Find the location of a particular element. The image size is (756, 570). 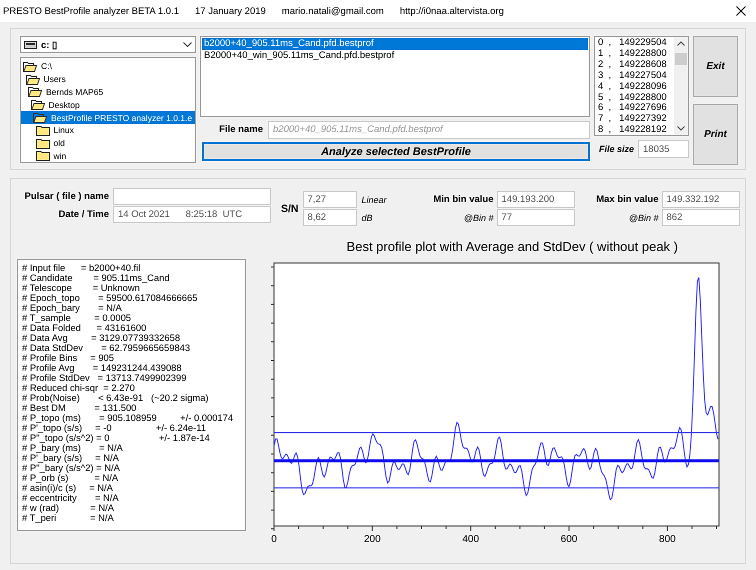

date-time-field: 14 Oct 2021 8:25:18 UTC is located at coordinates (192, 214).